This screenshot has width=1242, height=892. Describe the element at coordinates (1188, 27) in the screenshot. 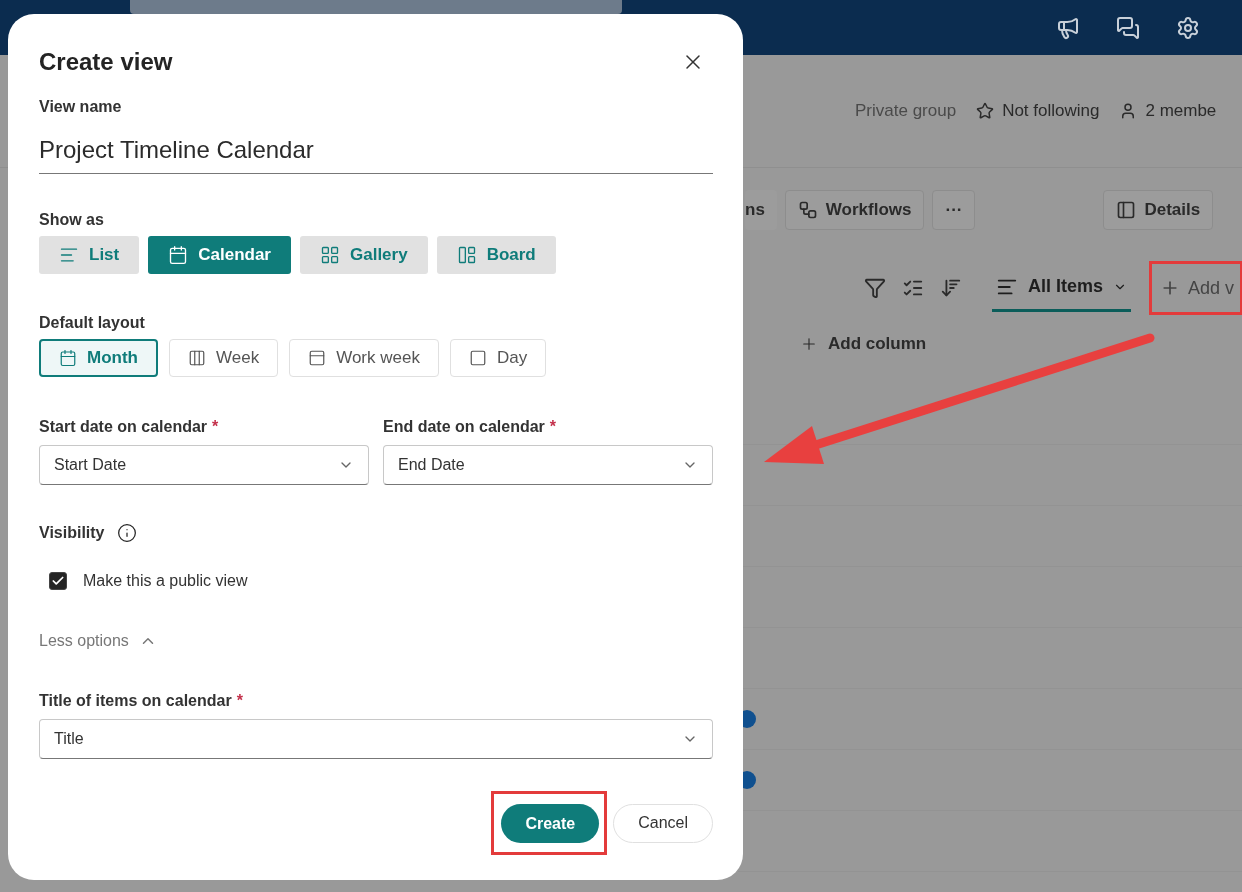

I see `settings-icon` at that location.